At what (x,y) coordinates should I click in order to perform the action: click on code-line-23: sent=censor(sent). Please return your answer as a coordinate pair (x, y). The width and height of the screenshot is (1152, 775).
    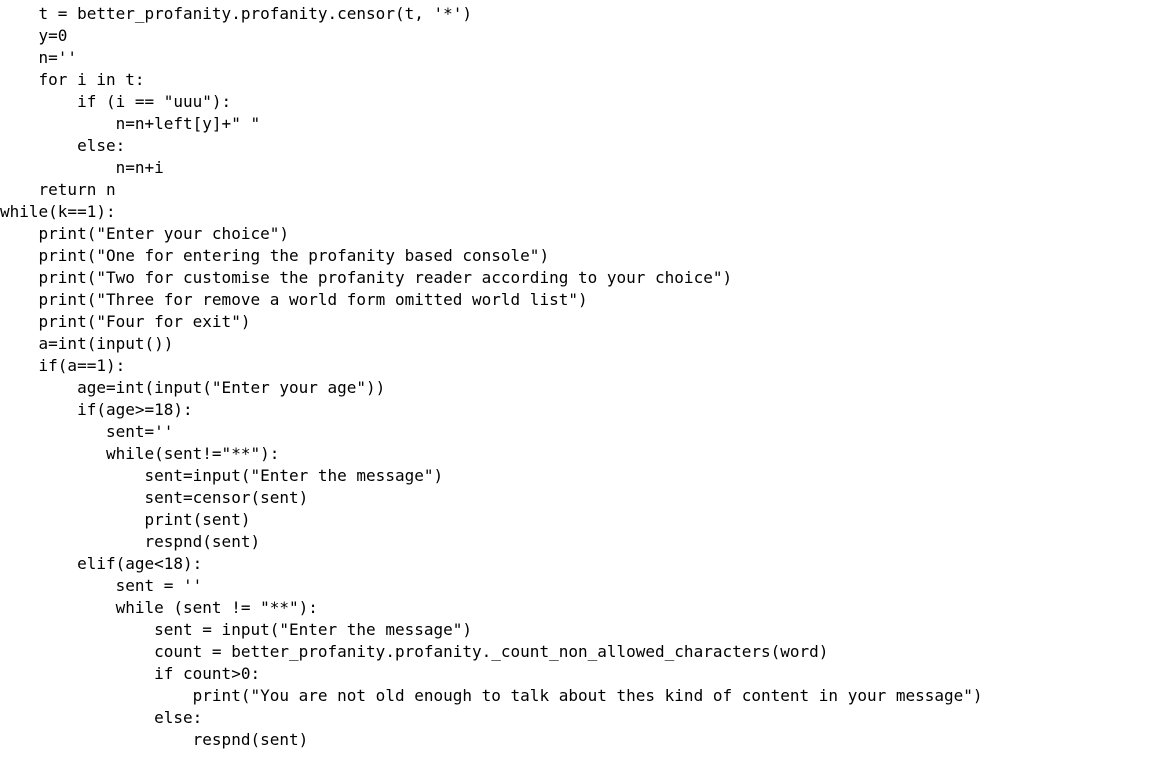
    Looking at the image, I should click on (154, 497).